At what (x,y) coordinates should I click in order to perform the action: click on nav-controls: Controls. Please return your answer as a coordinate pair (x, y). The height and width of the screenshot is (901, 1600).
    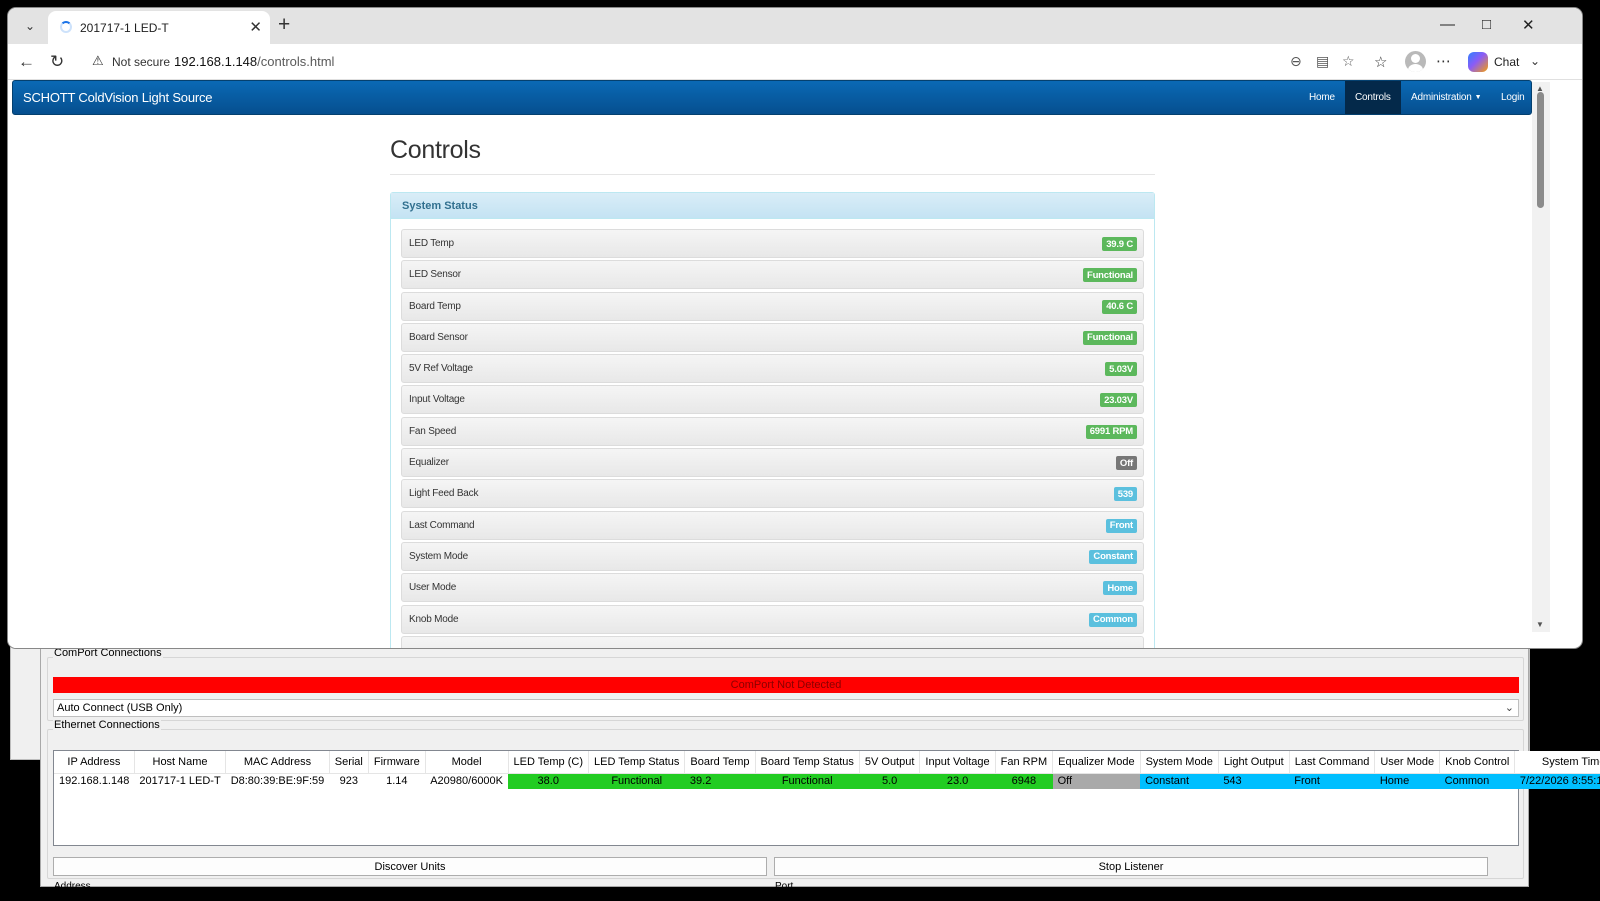
    Looking at the image, I should click on (1373, 97).